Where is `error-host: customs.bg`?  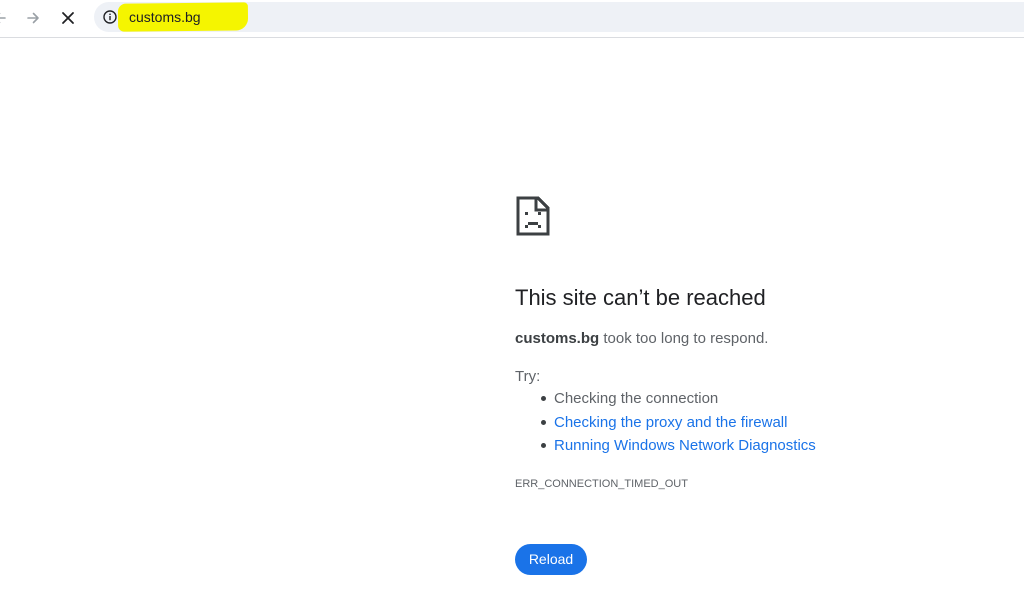 error-host: customs.bg is located at coordinates (557, 338).